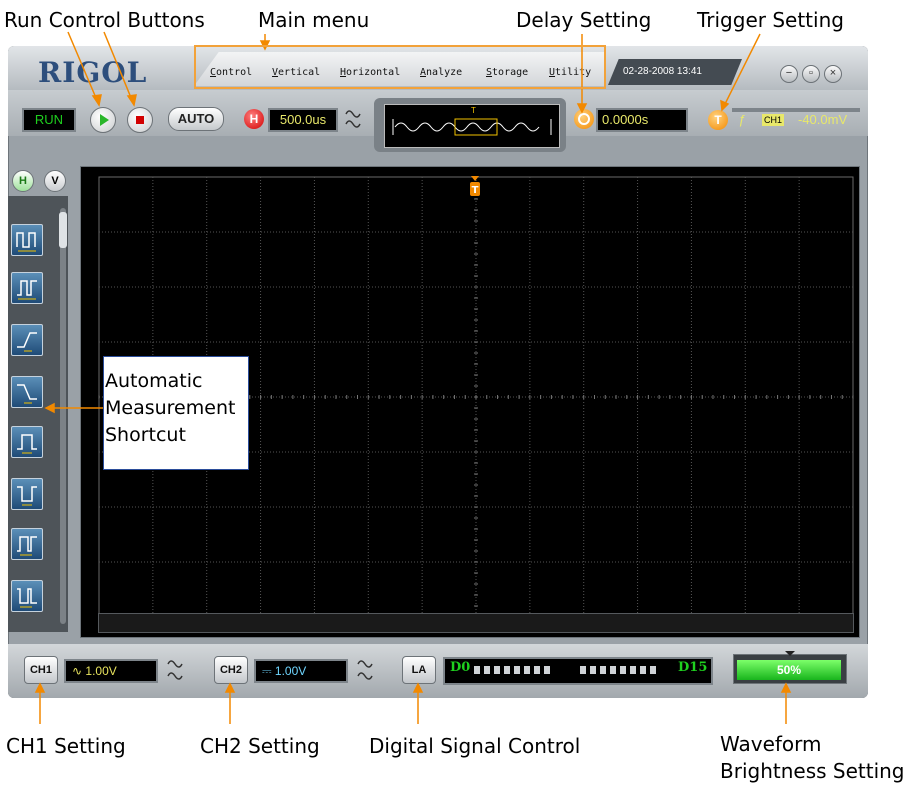  I want to click on svg-text: T, so click(475, 190).